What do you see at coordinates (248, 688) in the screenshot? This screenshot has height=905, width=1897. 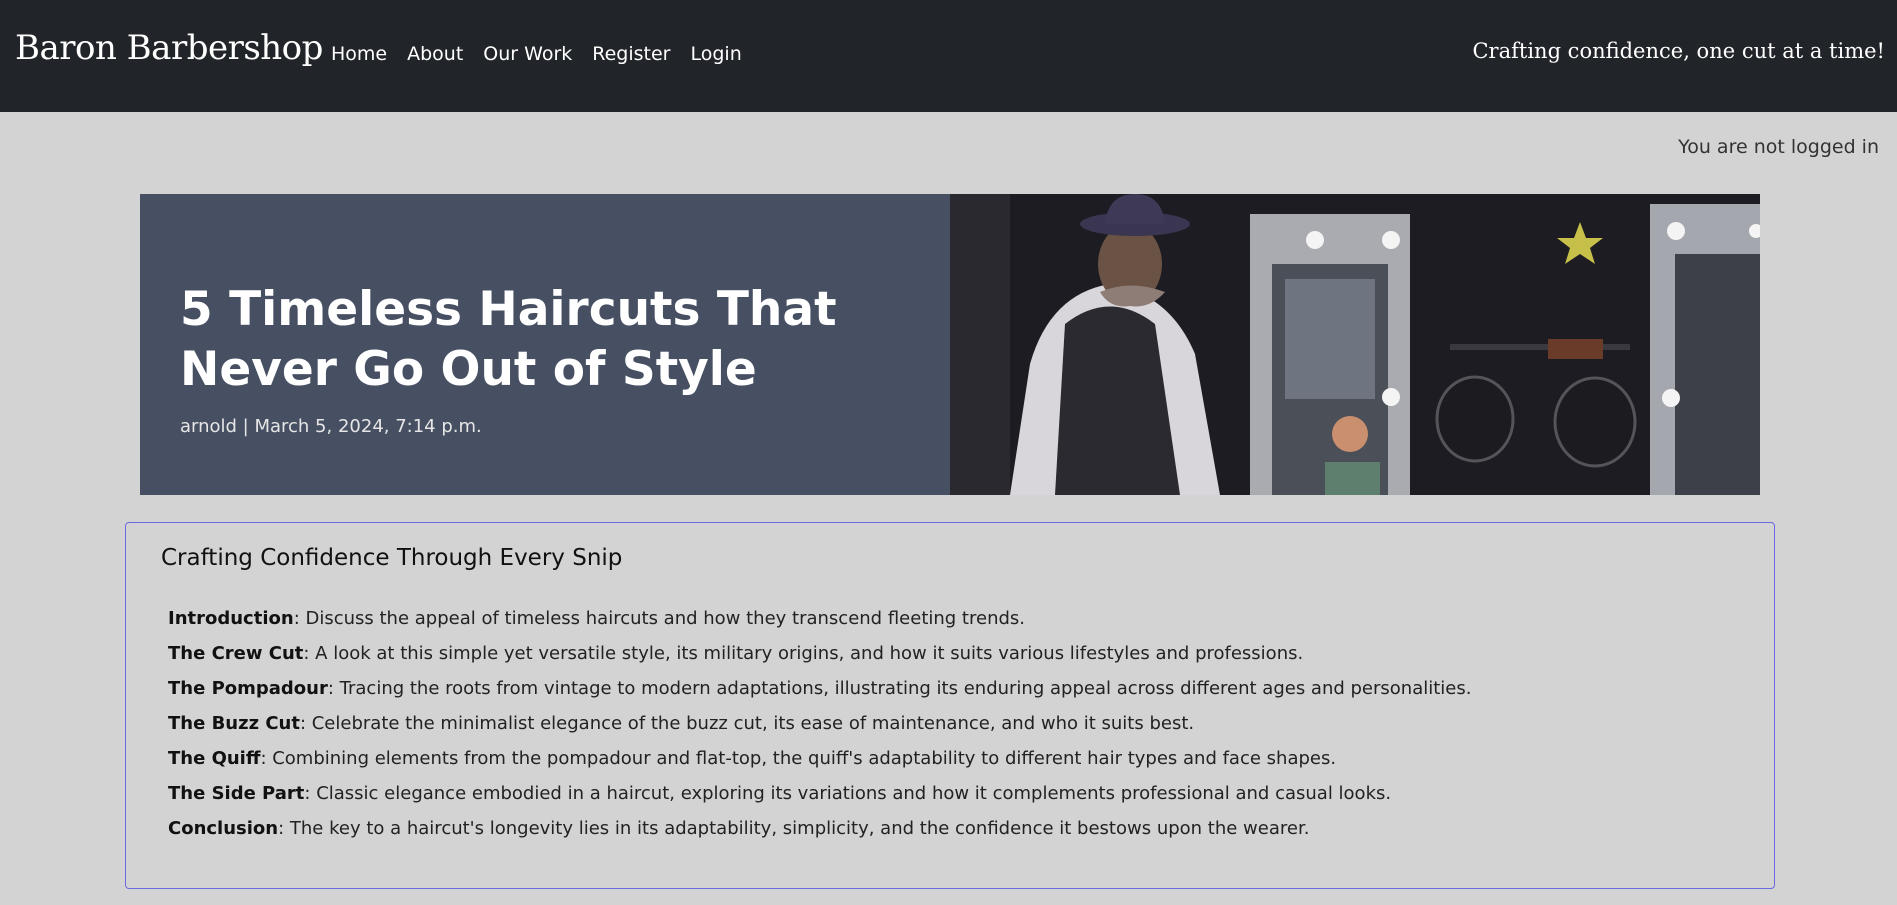 I see `item-term: The Pompadour` at bounding box center [248, 688].